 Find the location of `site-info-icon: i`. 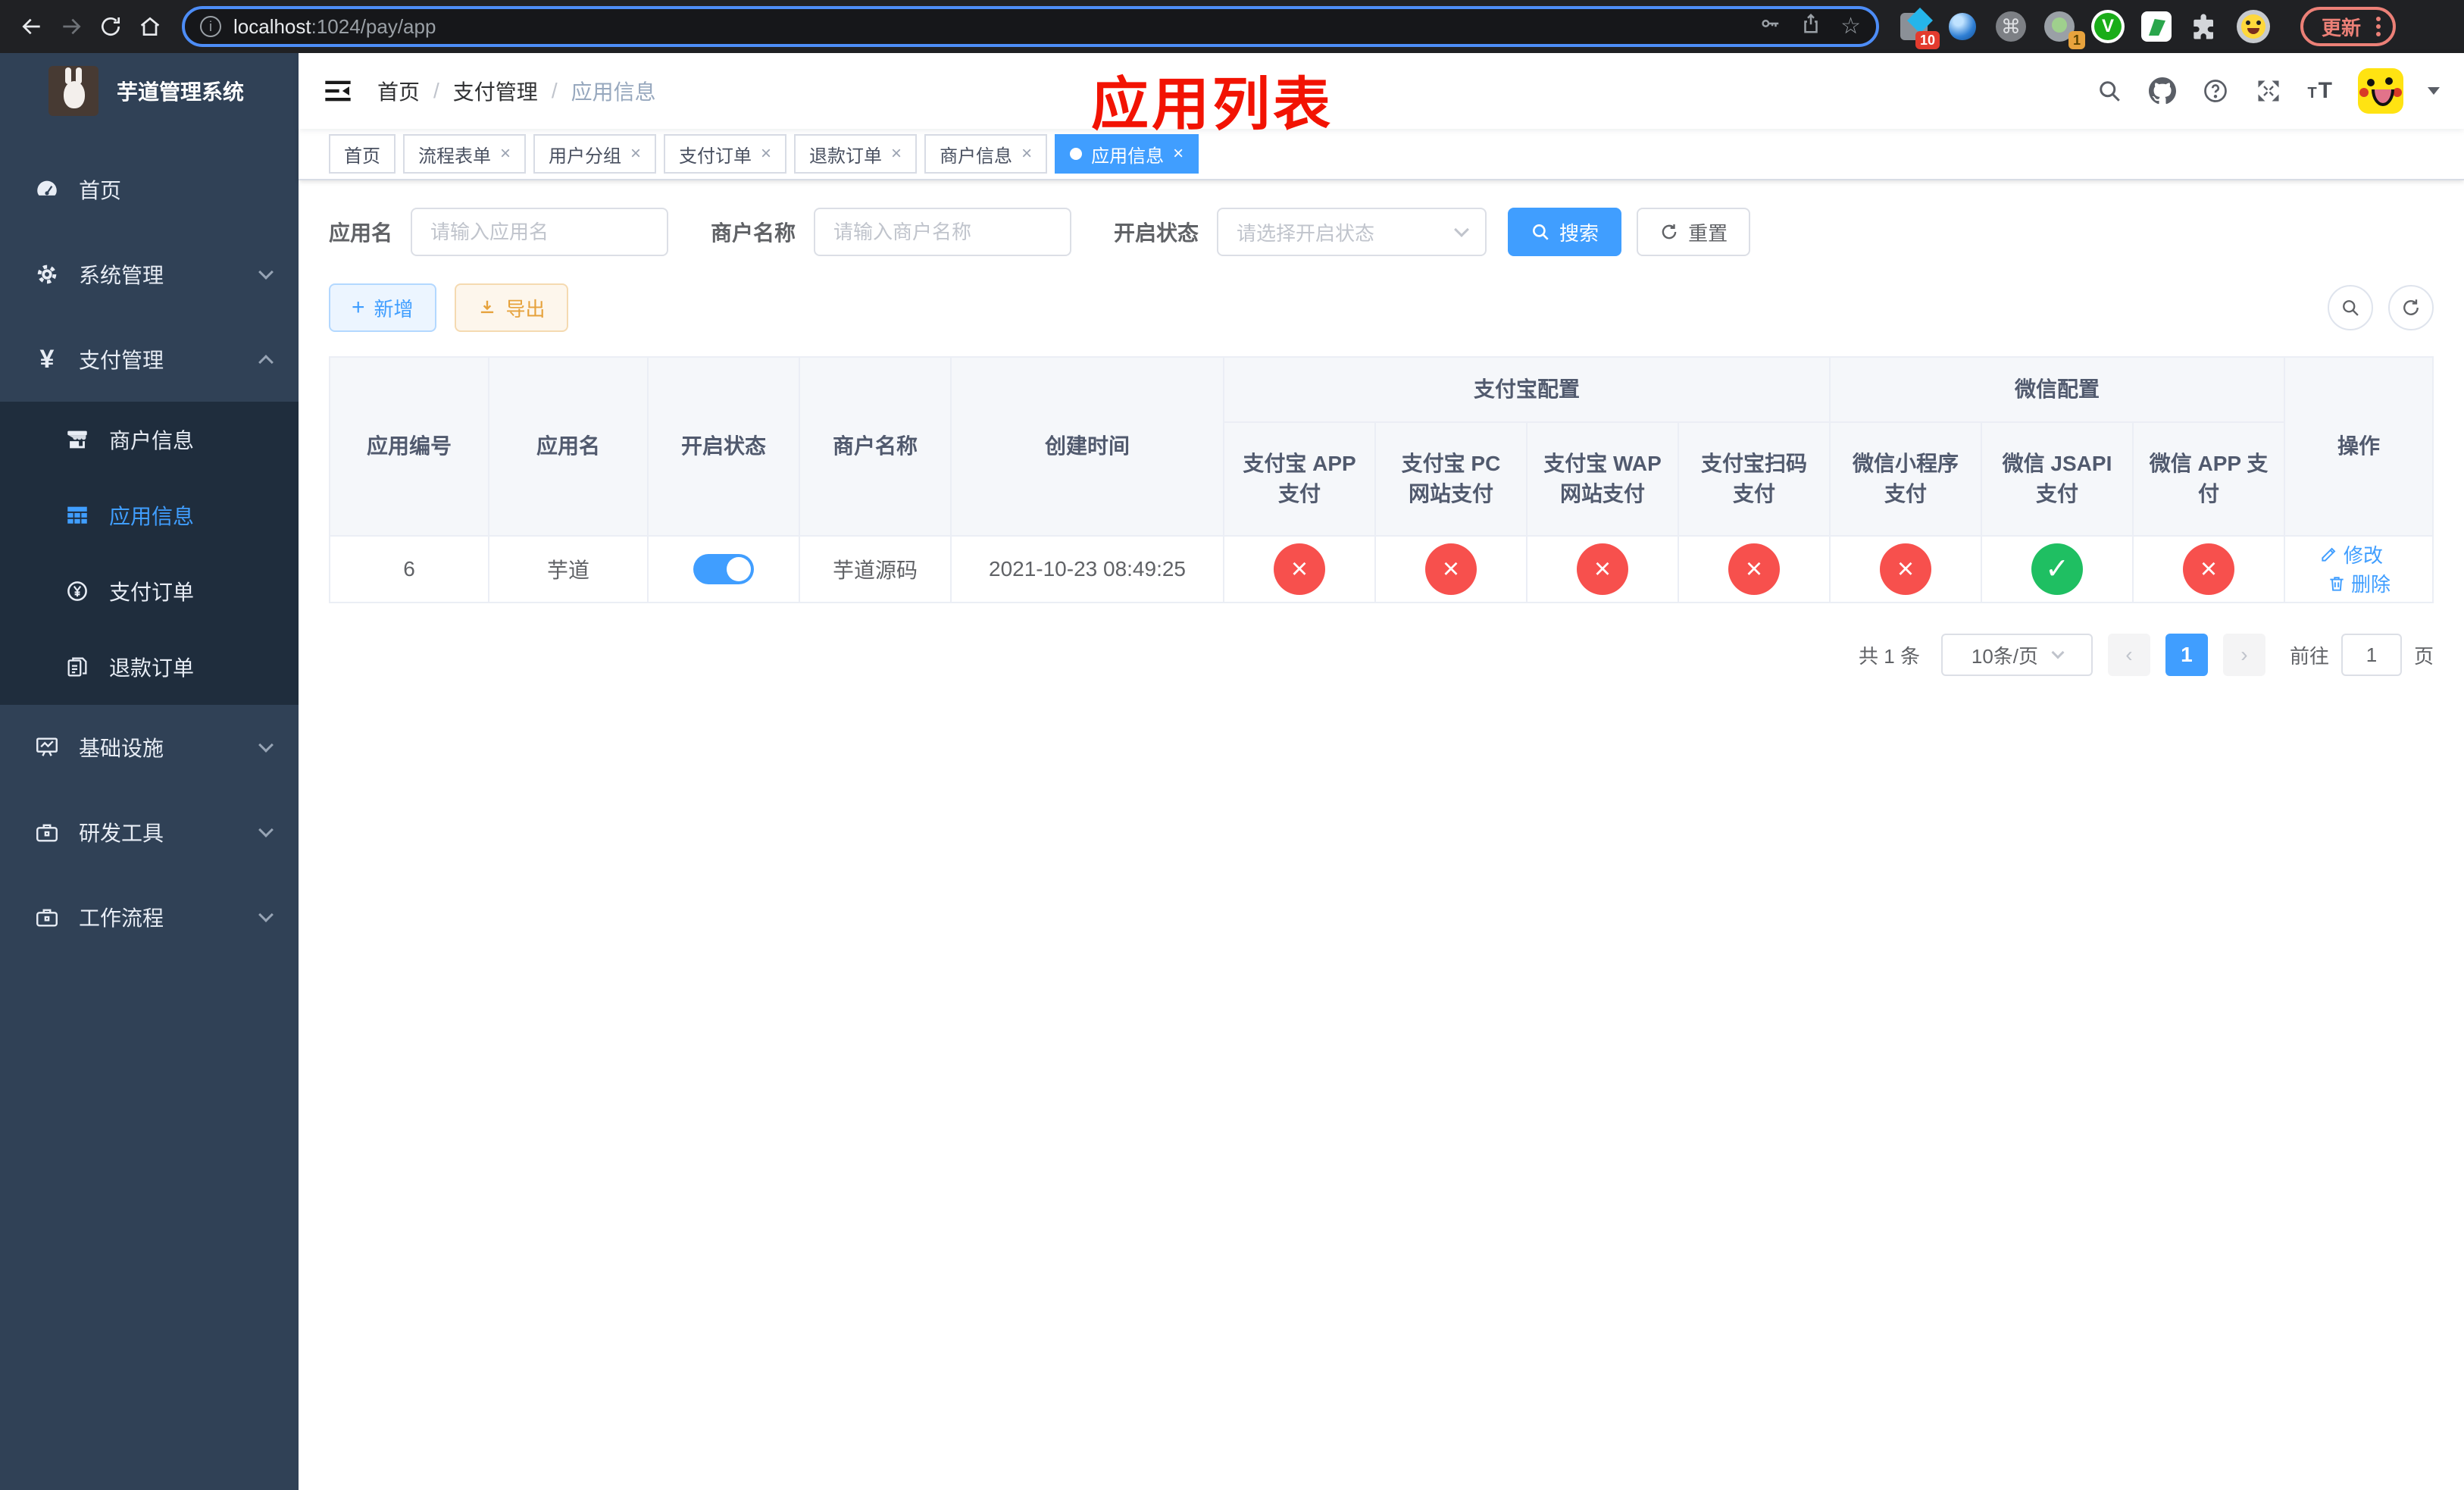

site-info-icon: i is located at coordinates (210, 27).